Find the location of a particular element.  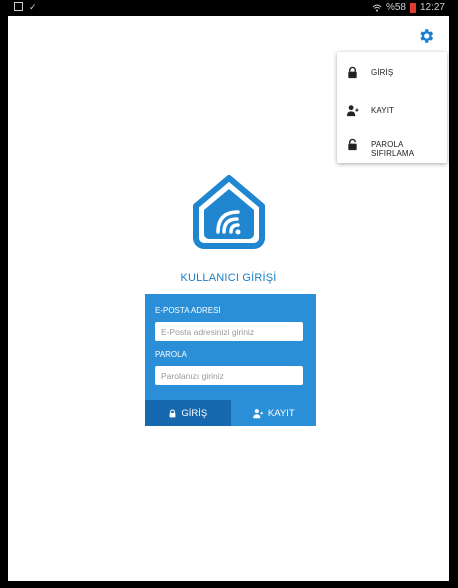

menu-item-register: KAYIT is located at coordinates (392, 111).